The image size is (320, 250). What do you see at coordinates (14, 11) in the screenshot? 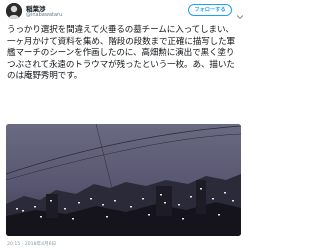
I see `avatar` at bounding box center [14, 11].